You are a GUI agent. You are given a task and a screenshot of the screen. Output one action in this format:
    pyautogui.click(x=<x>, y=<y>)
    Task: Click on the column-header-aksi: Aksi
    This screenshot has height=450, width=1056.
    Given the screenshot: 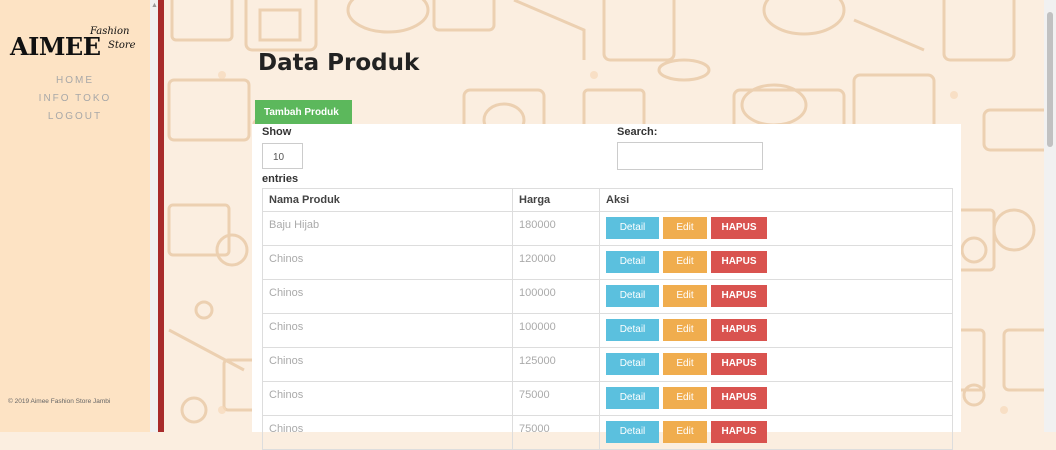 What is the action you would take?
    pyautogui.click(x=776, y=200)
    